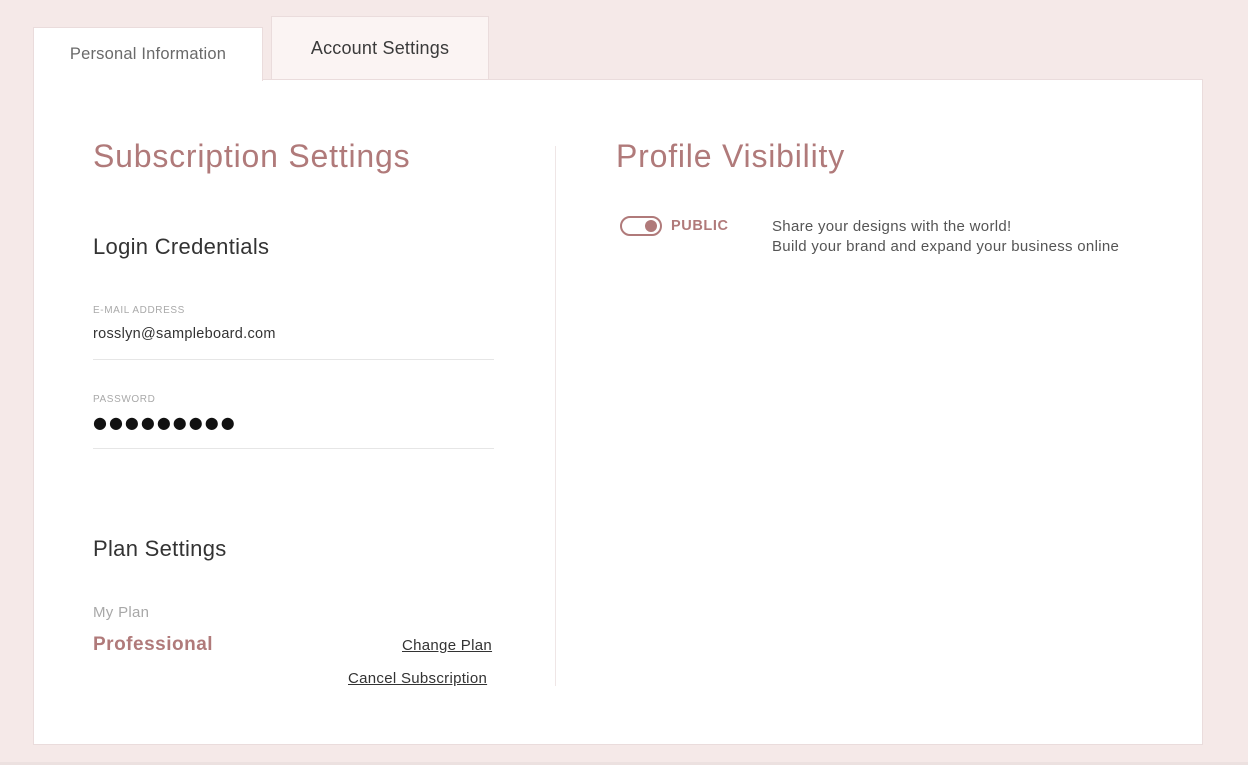 This screenshot has height=765, width=1248. Describe the element at coordinates (124, 399) in the screenshot. I see `password-label: PASSWORD` at that location.